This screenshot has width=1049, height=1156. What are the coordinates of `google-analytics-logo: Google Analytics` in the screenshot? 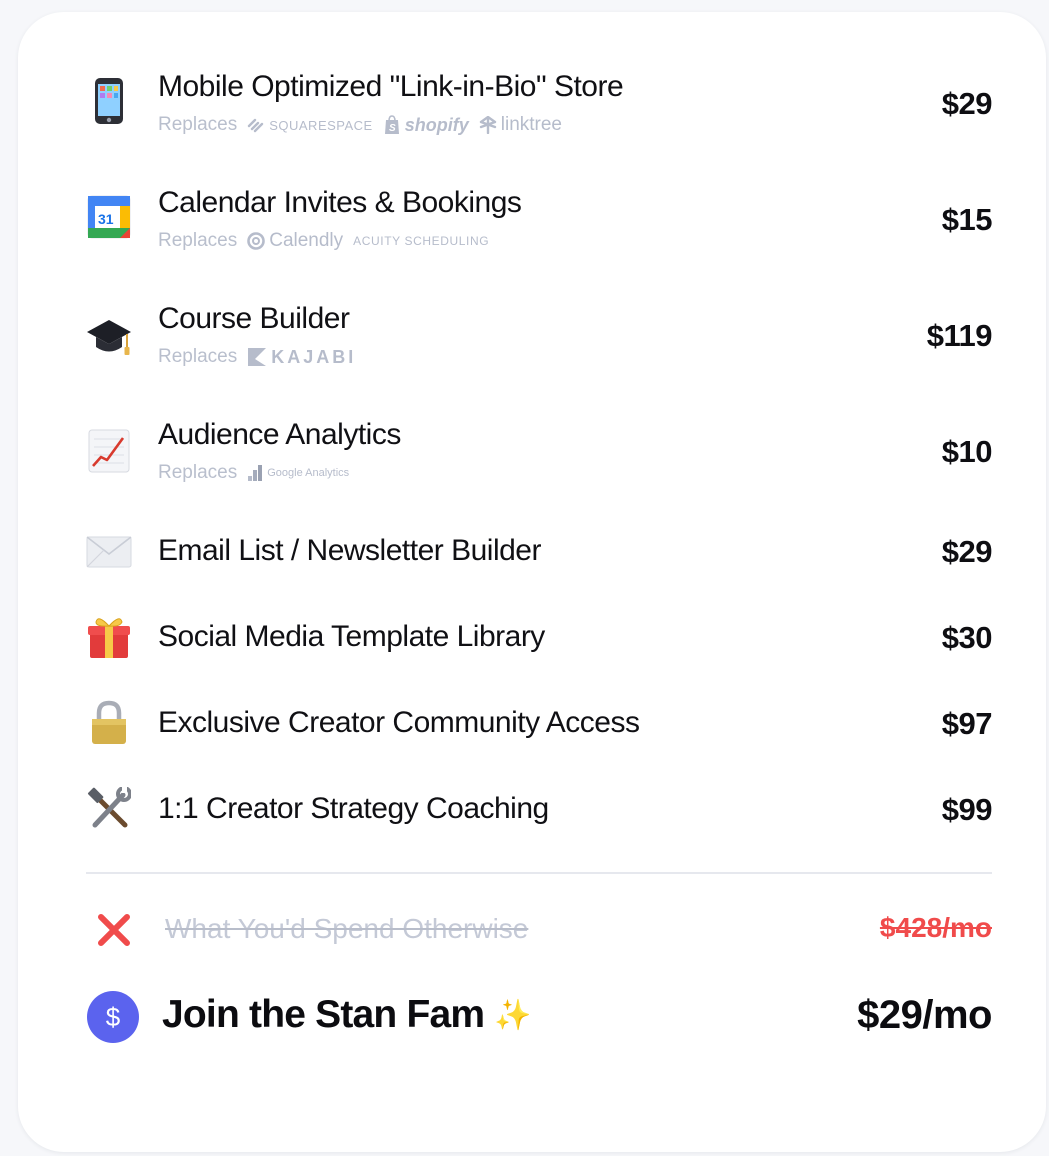 It's located at (298, 473).